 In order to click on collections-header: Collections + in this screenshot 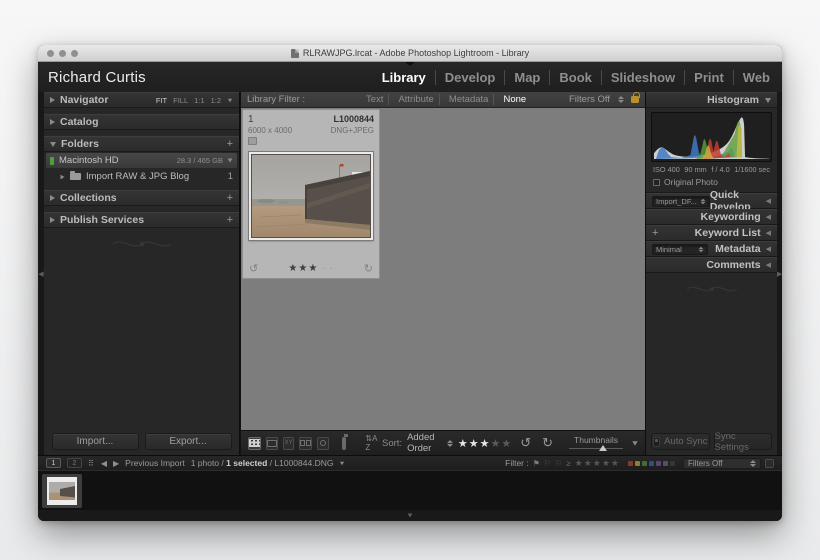, I will do `click(141, 198)`.